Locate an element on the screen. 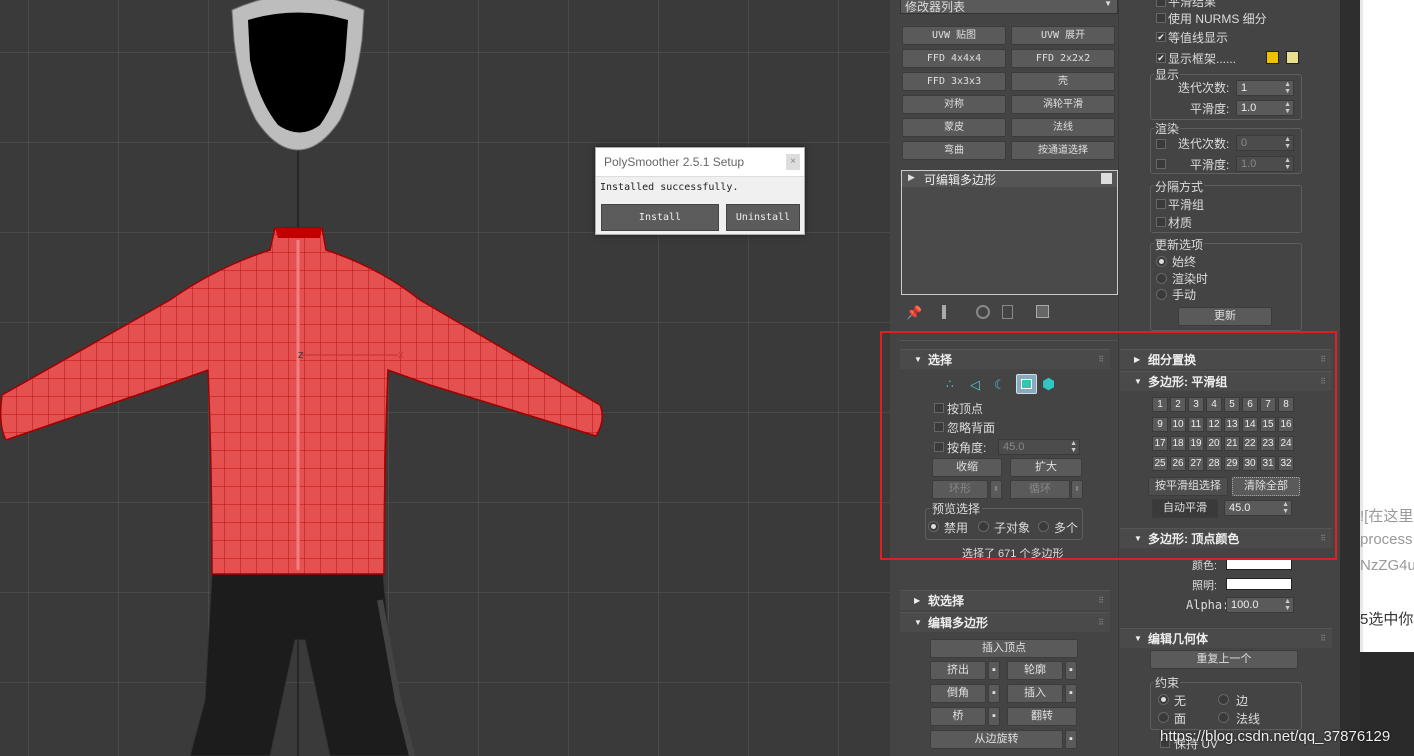  render-iterations-spinner: 0 ▲ ▼ is located at coordinates (1265, 143).